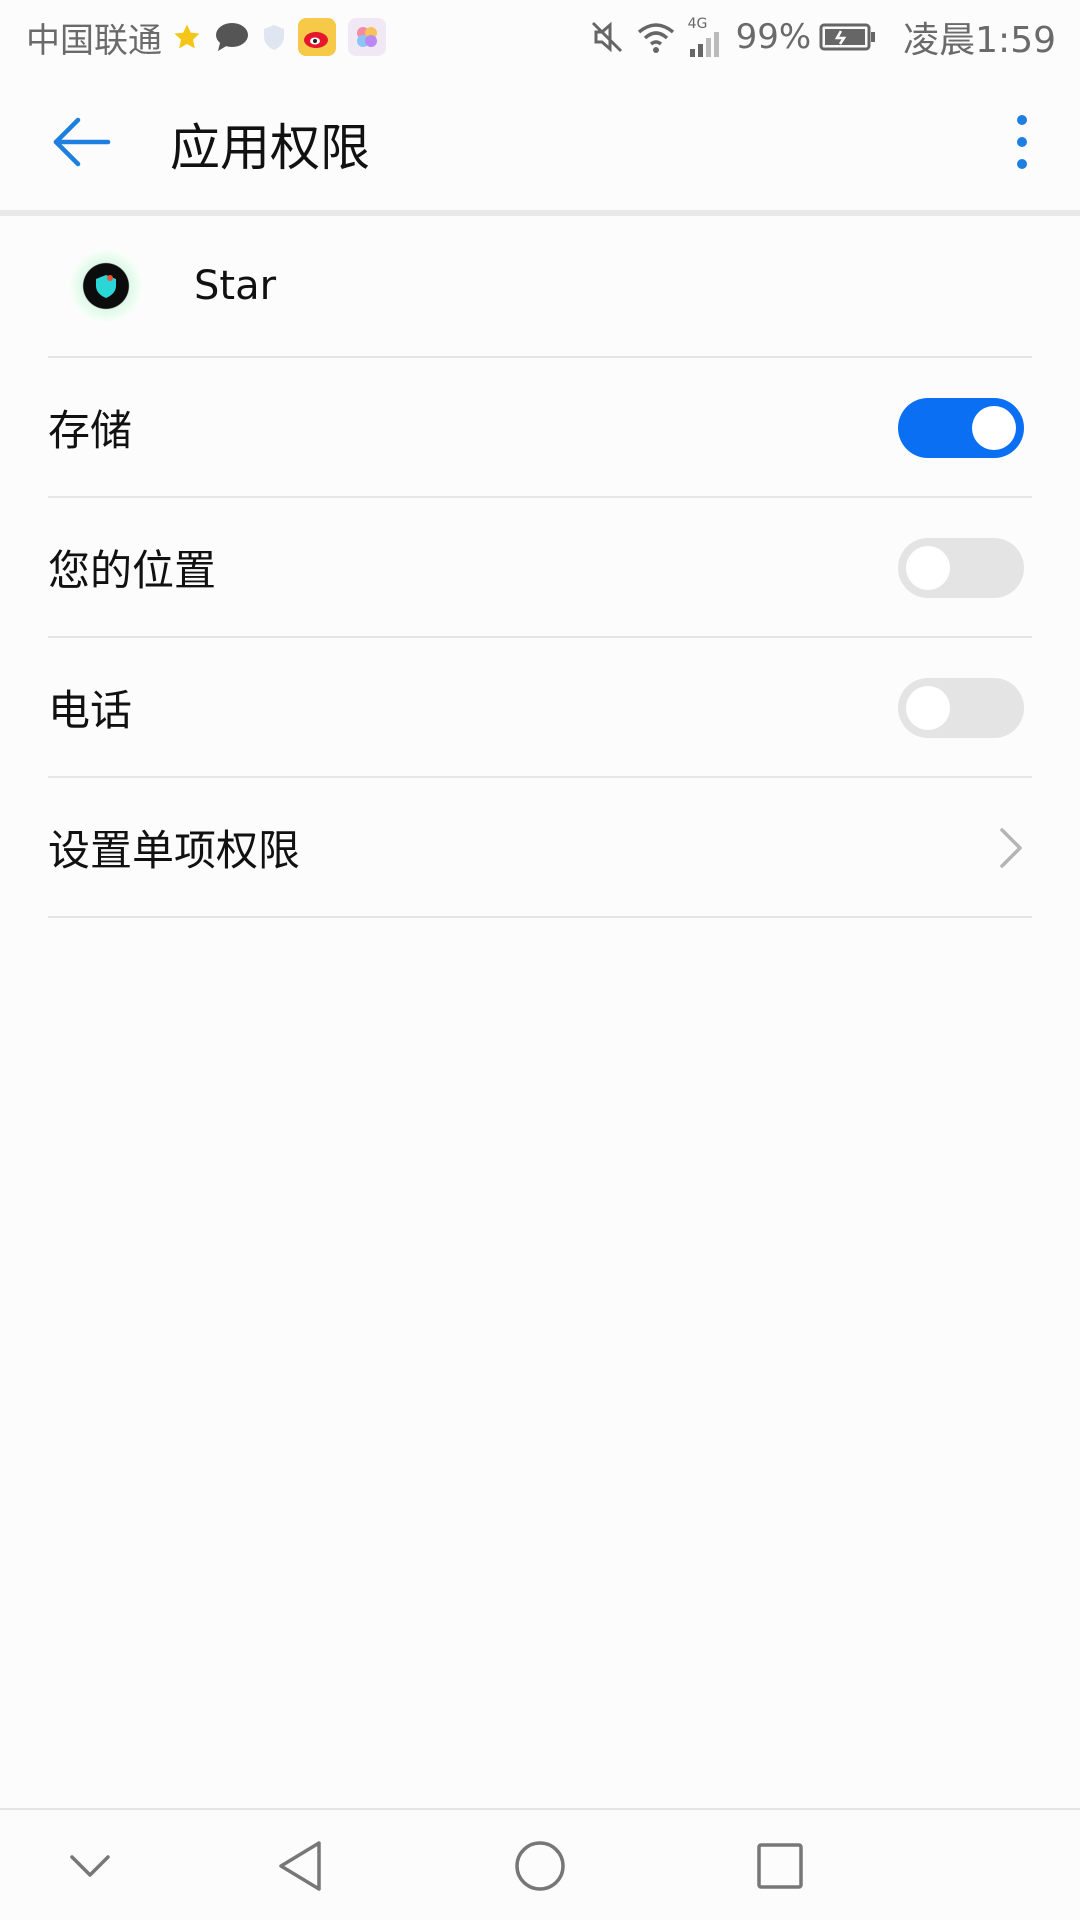 The width and height of the screenshot is (1080, 1920). I want to click on permission-row-phone: 电话, so click(540, 708).